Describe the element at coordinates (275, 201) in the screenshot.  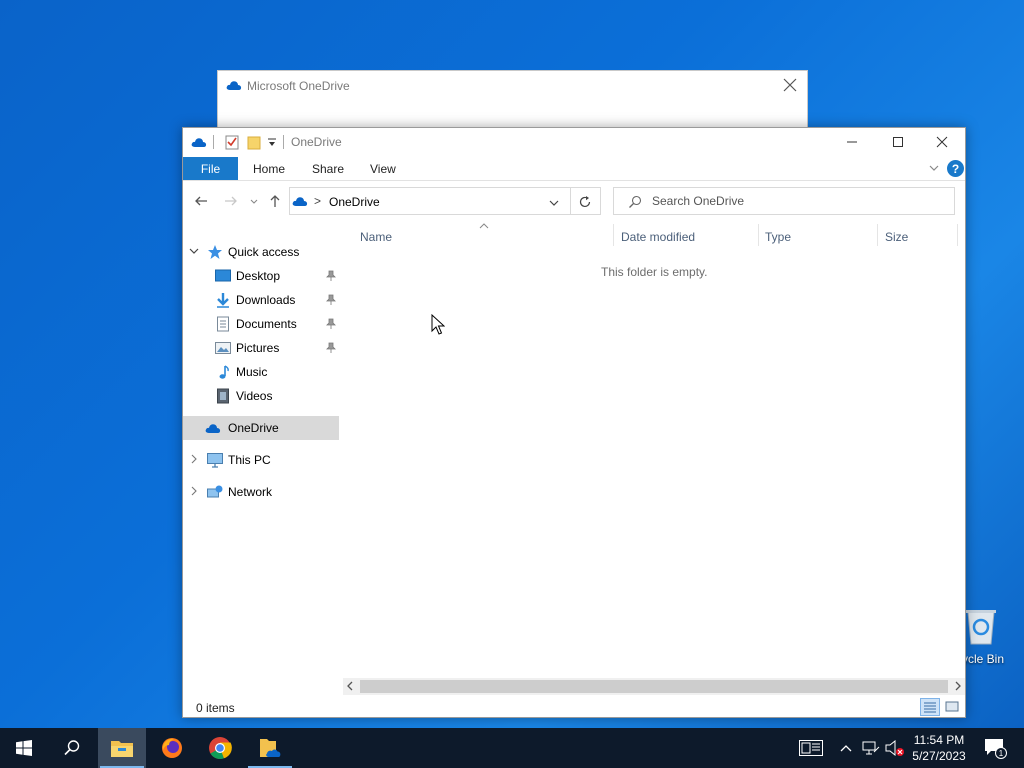
I see `up-arrow-icon` at that location.